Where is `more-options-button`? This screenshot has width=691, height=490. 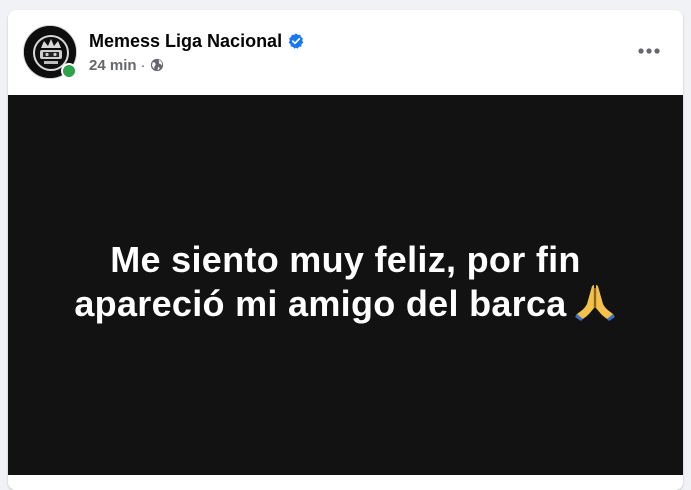 more-options-button is located at coordinates (649, 51).